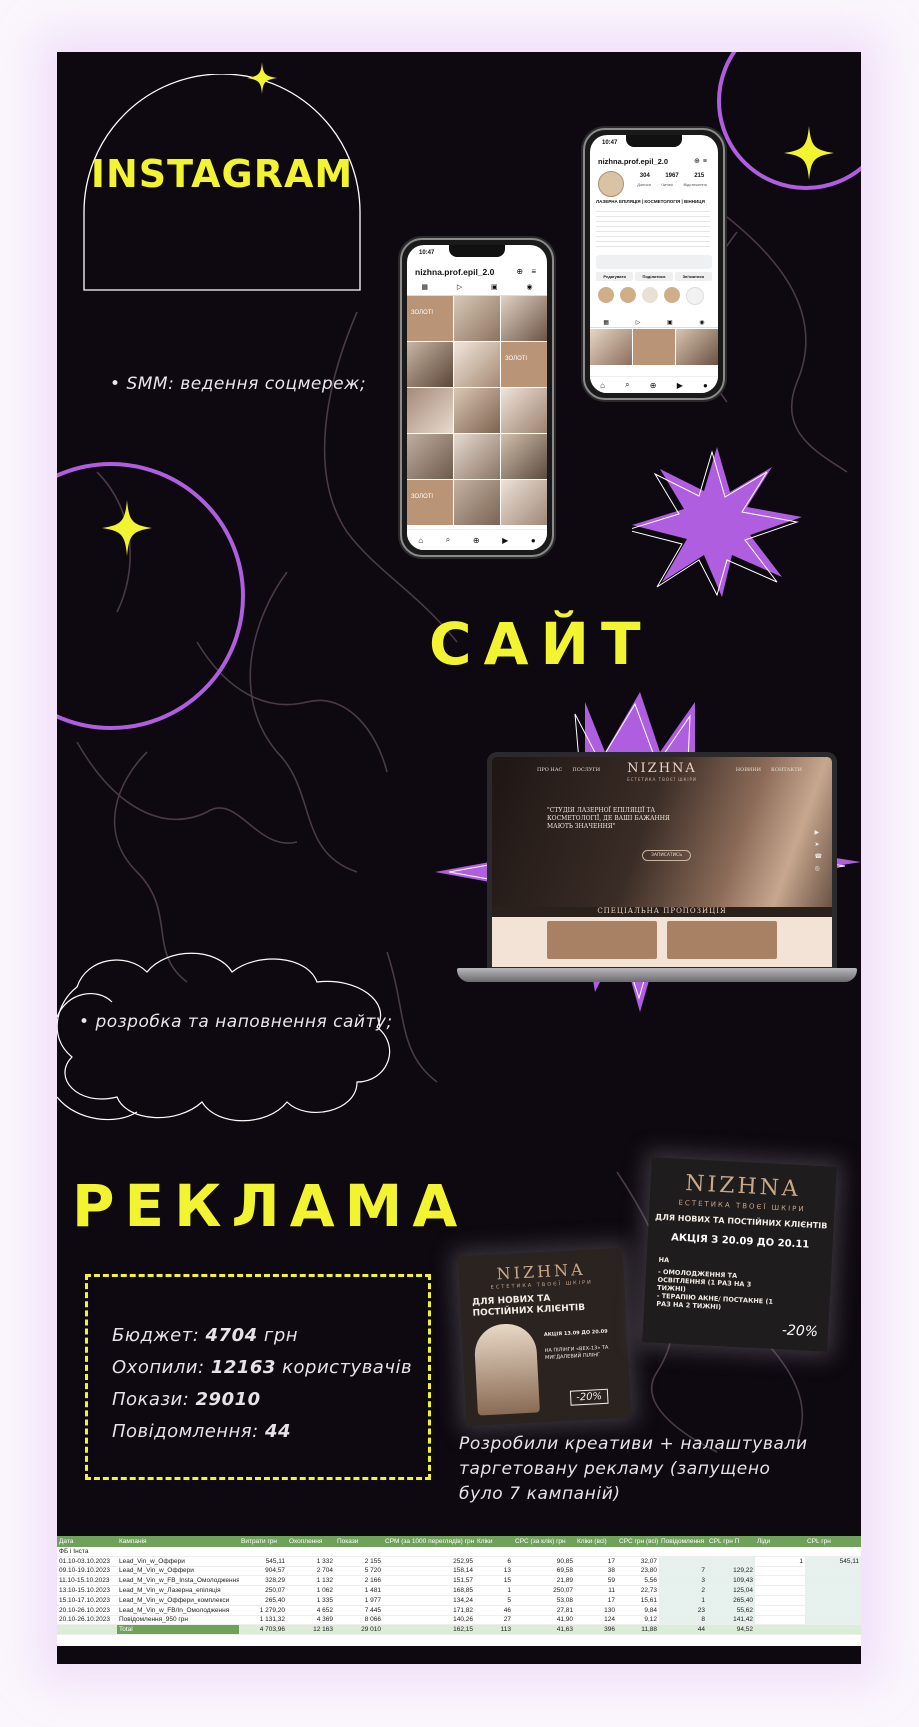 The height and width of the screenshot is (1727, 919). I want to click on edit-profile-button: Редагувати, so click(615, 276).